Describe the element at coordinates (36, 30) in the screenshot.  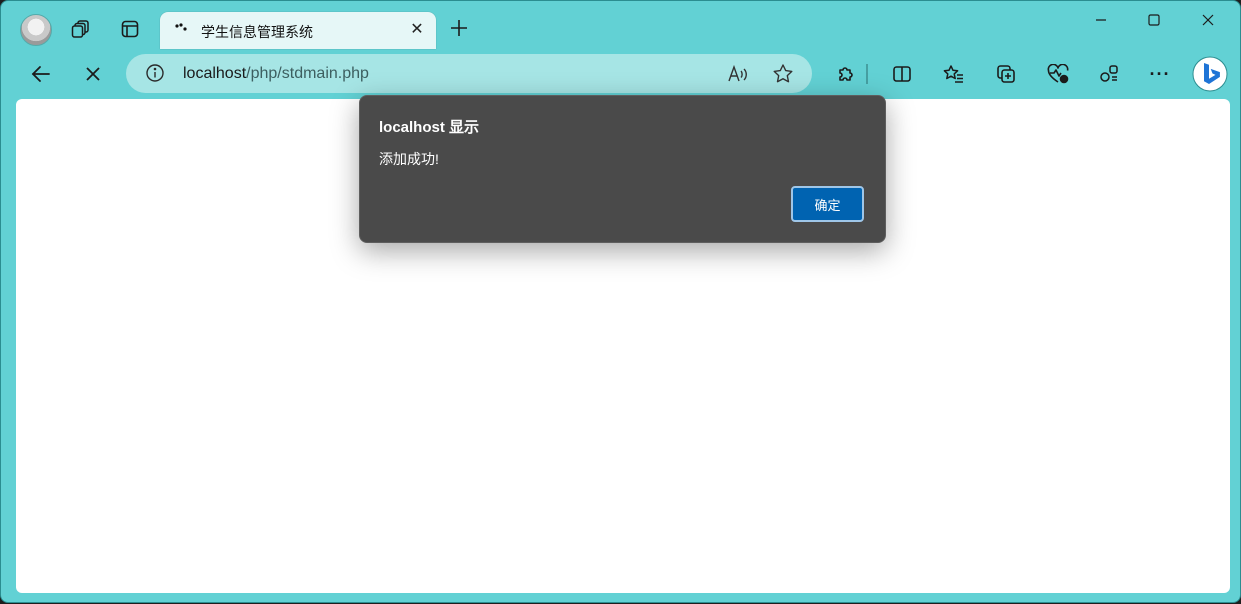
I see `profile-avatar` at that location.